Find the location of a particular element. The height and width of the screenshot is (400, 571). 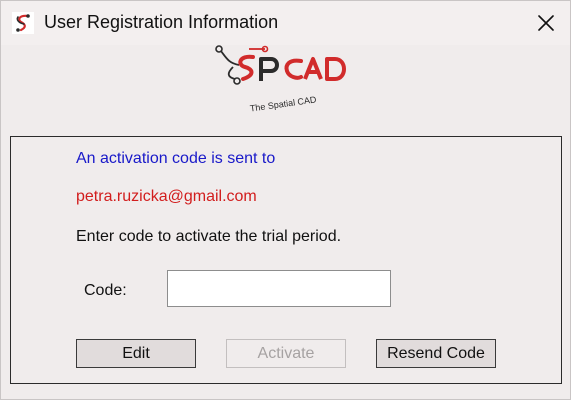

activate-button: Activate is located at coordinates (286, 353).